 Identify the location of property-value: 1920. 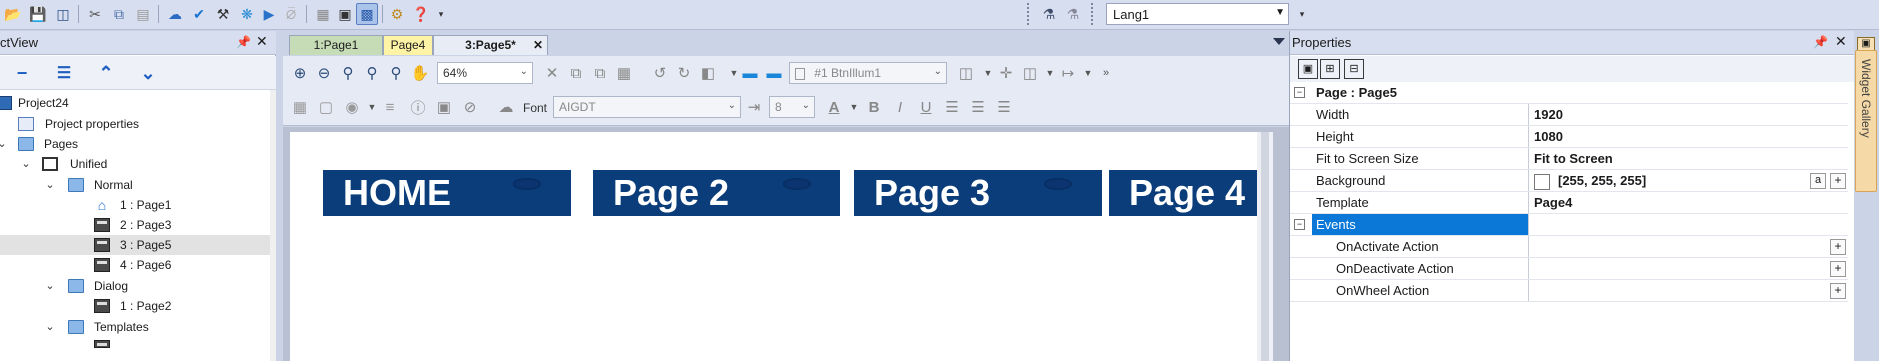
(1689, 114).